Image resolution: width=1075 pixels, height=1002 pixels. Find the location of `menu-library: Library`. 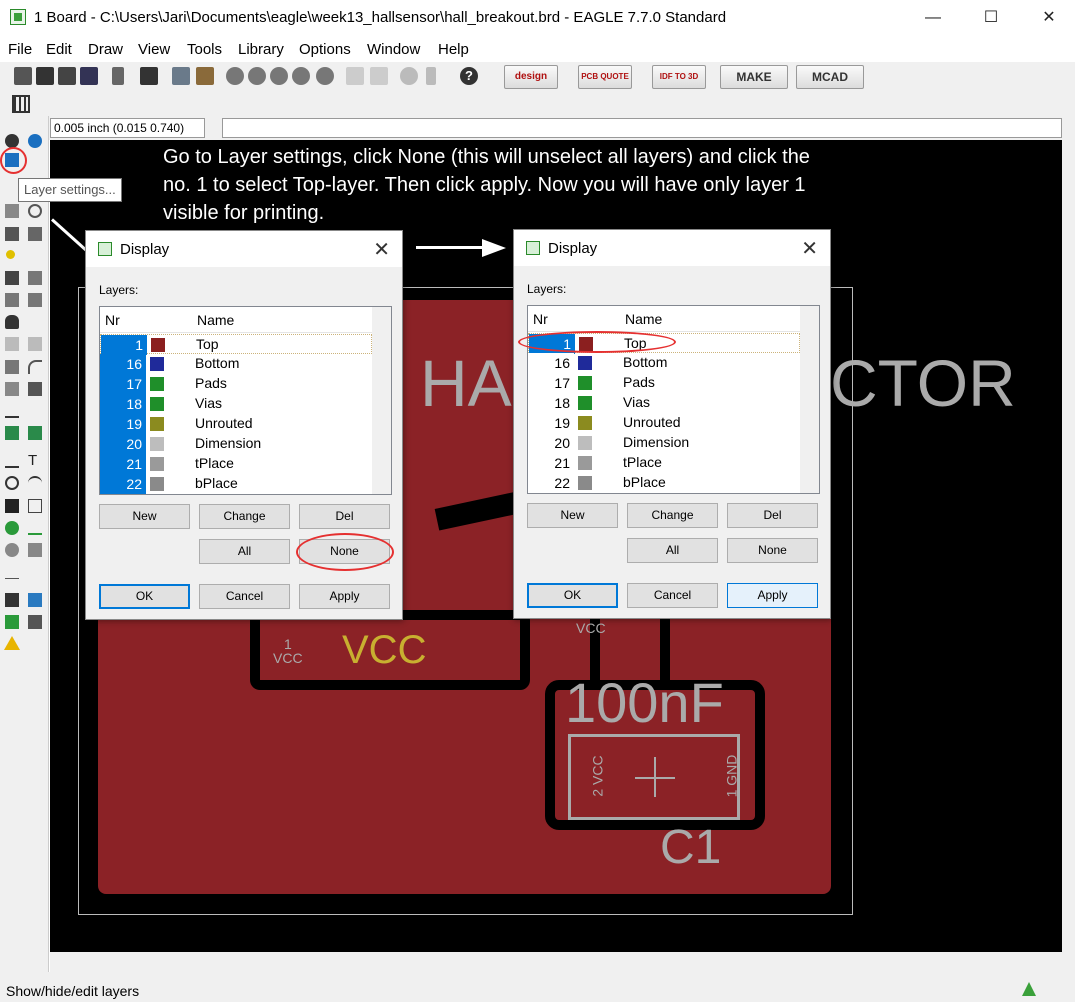

menu-library: Library is located at coordinates (261, 49).